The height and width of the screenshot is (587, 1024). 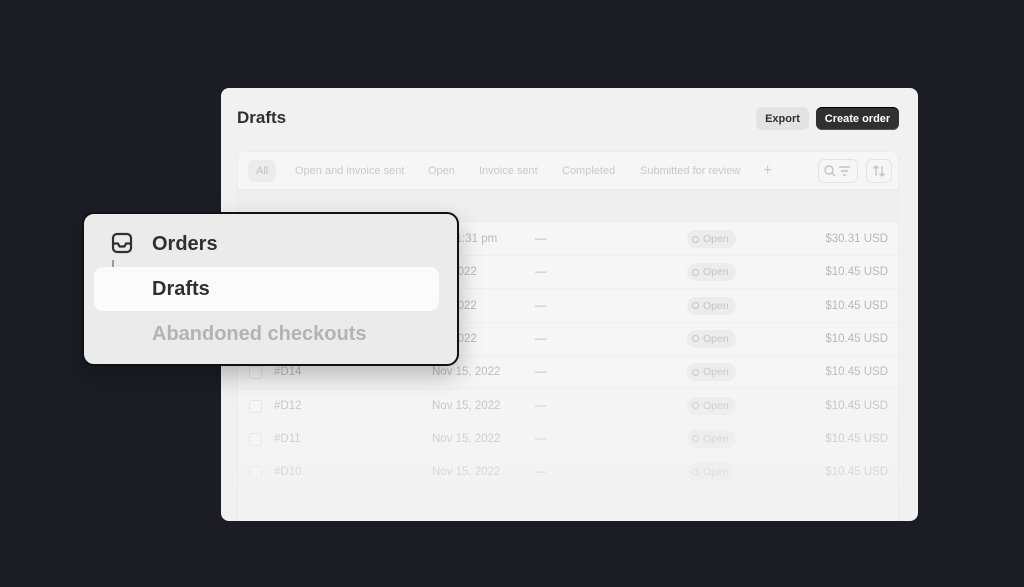 I want to click on order-number: #D10, so click(x=288, y=472).